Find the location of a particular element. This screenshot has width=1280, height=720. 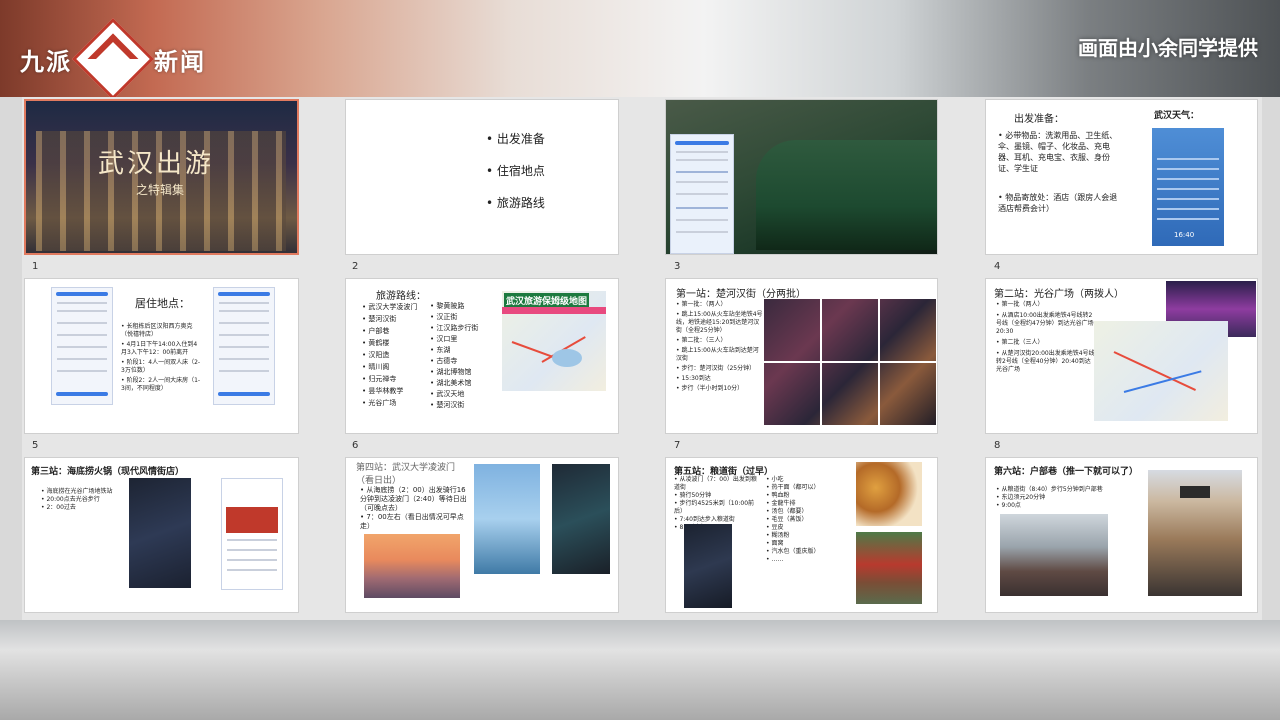

food-photo is located at coordinates (889, 494).